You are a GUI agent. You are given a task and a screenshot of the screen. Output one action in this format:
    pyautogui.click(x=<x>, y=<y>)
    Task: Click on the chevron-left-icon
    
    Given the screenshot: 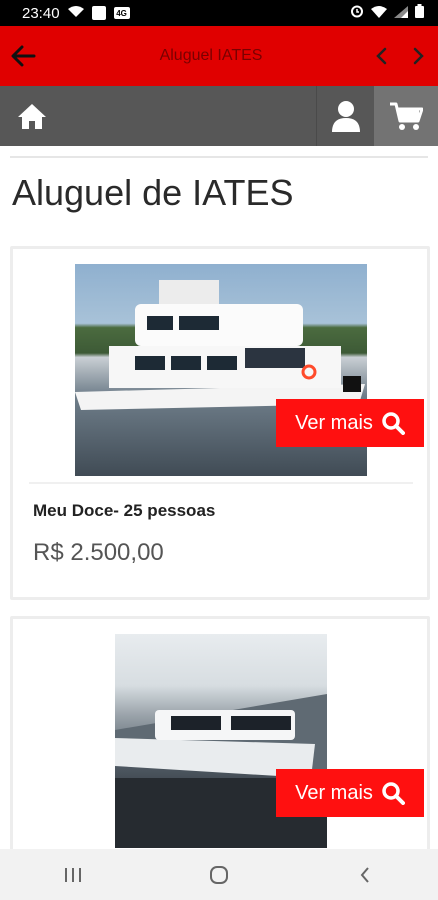 What is the action you would take?
    pyautogui.click(x=381, y=56)
    